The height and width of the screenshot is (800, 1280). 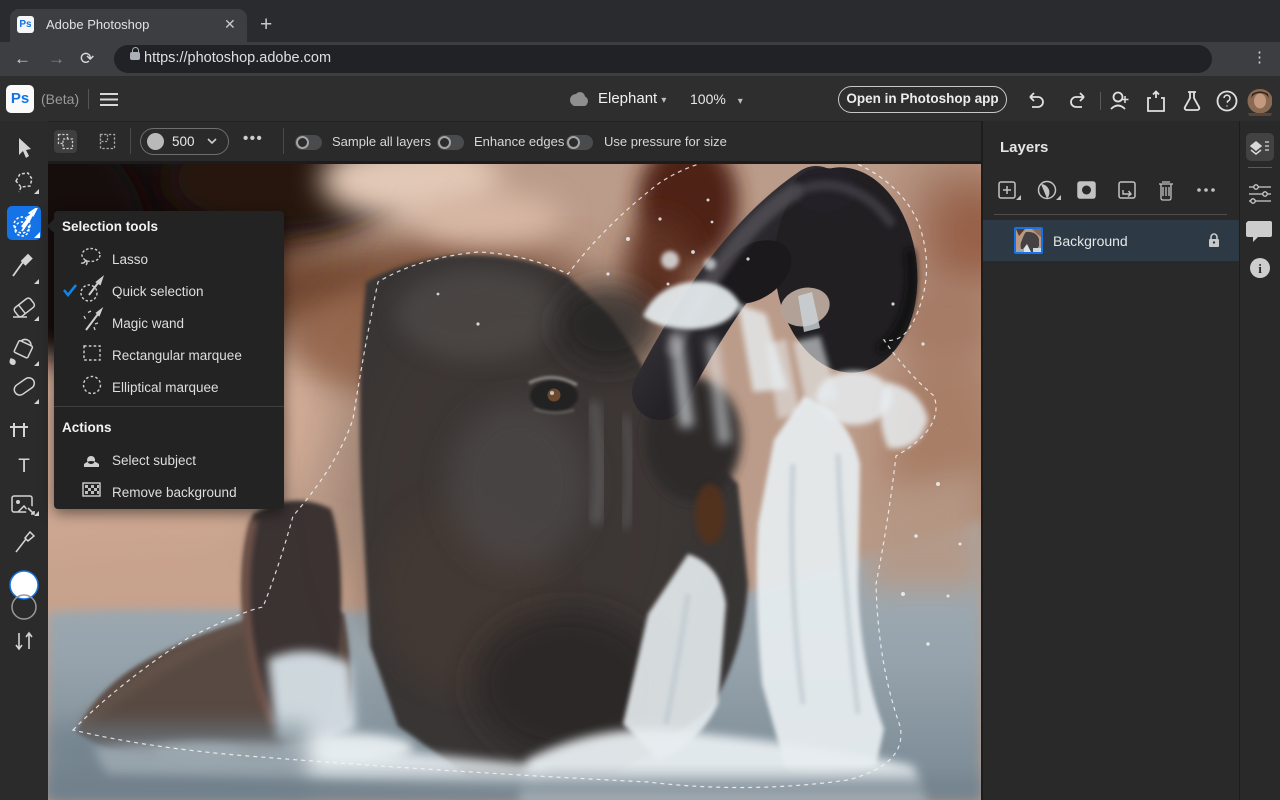 I want to click on svg-text: T, so click(x=24, y=466).